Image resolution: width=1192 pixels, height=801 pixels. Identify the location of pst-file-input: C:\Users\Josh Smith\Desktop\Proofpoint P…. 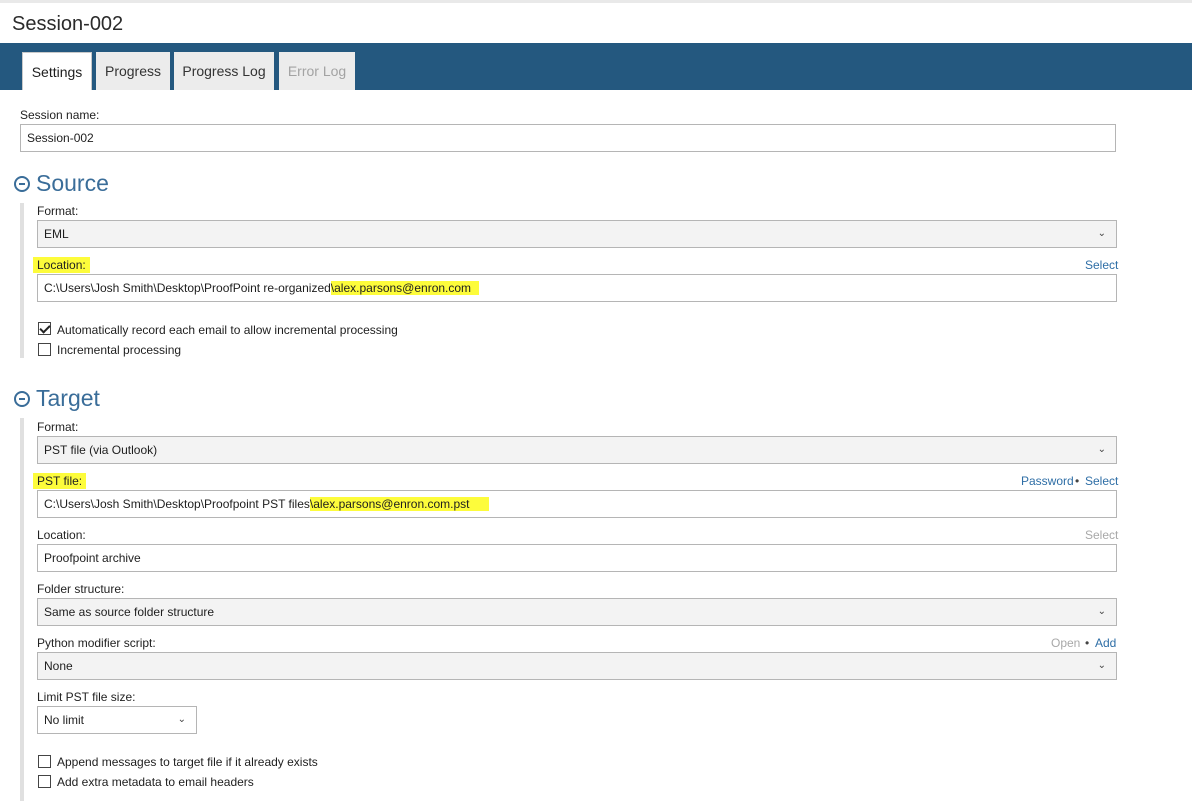
(577, 504).